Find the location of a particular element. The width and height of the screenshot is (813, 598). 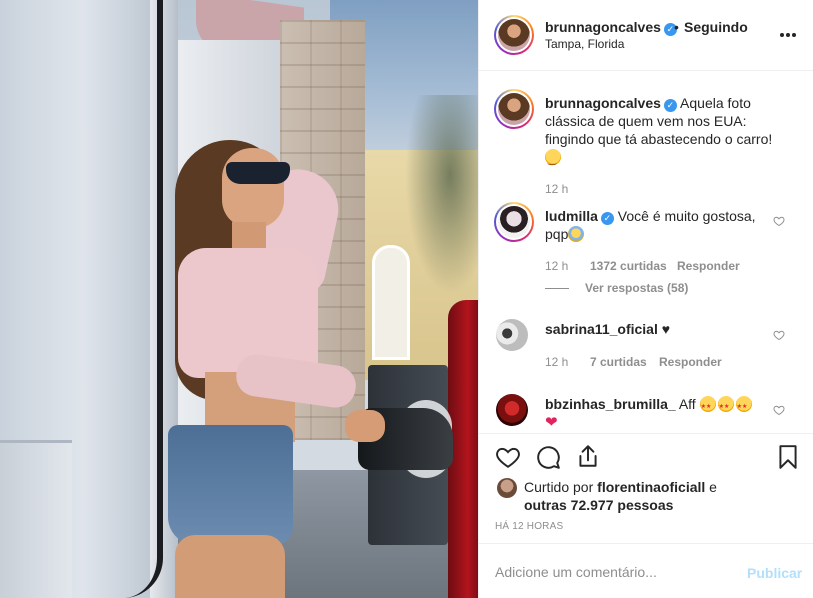

likes-conjunction: e is located at coordinates (713, 487).